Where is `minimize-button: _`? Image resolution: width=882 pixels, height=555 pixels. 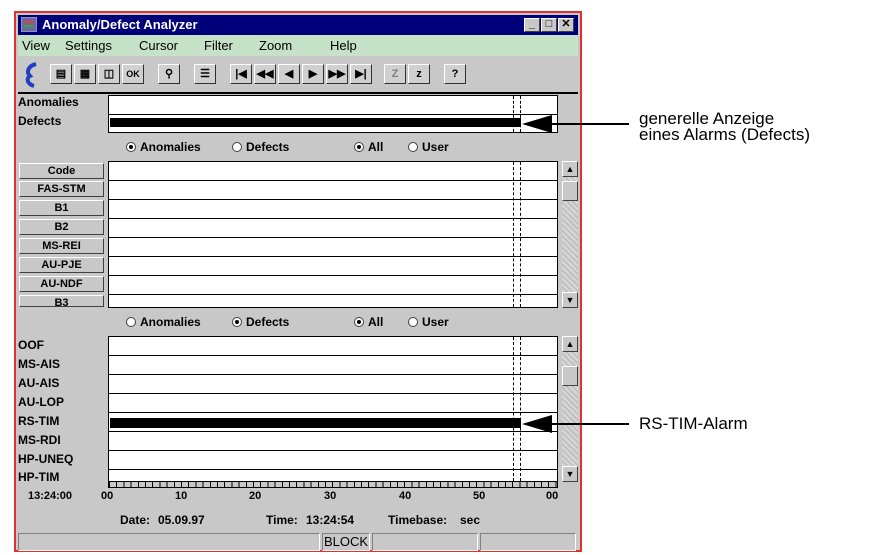 minimize-button: _ is located at coordinates (532, 25).